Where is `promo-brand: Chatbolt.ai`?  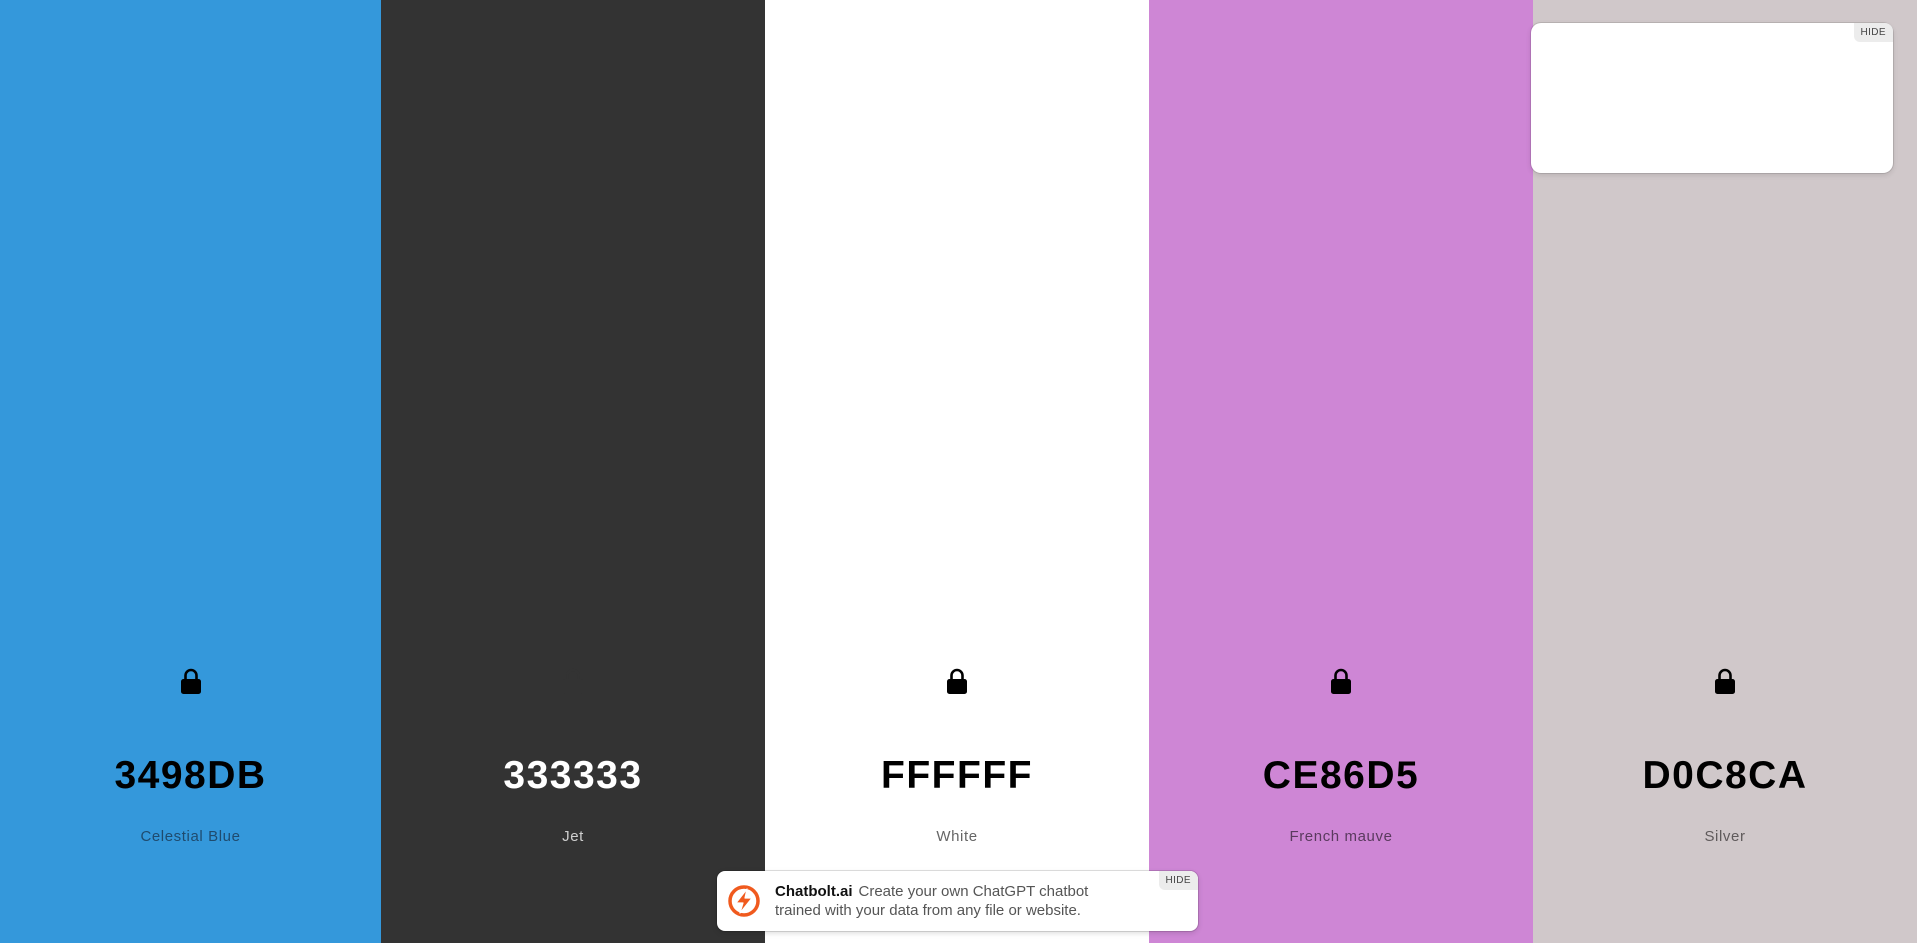
promo-brand: Chatbolt.ai is located at coordinates (814, 891).